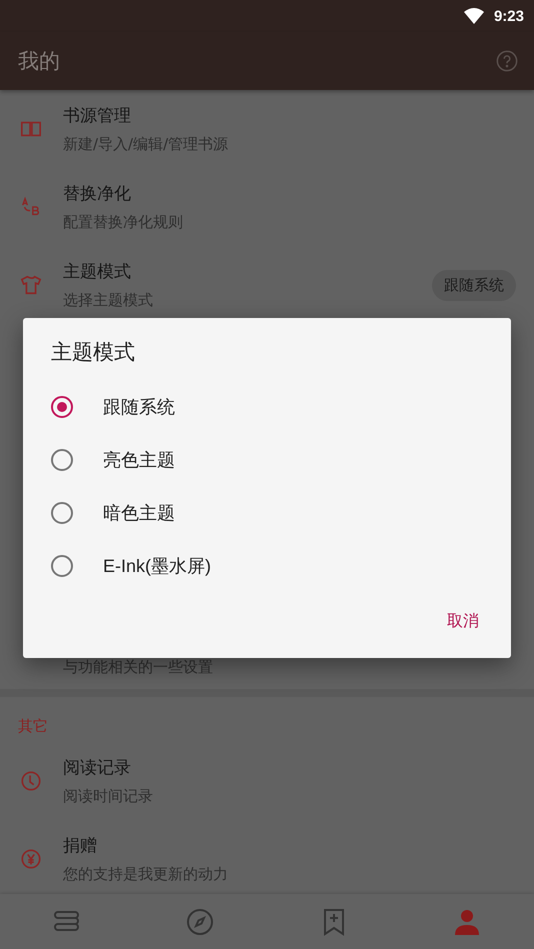 The width and height of the screenshot is (534, 949). Describe the element at coordinates (33, 726) in the screenshot. I see `section-header: 其它` at that location.